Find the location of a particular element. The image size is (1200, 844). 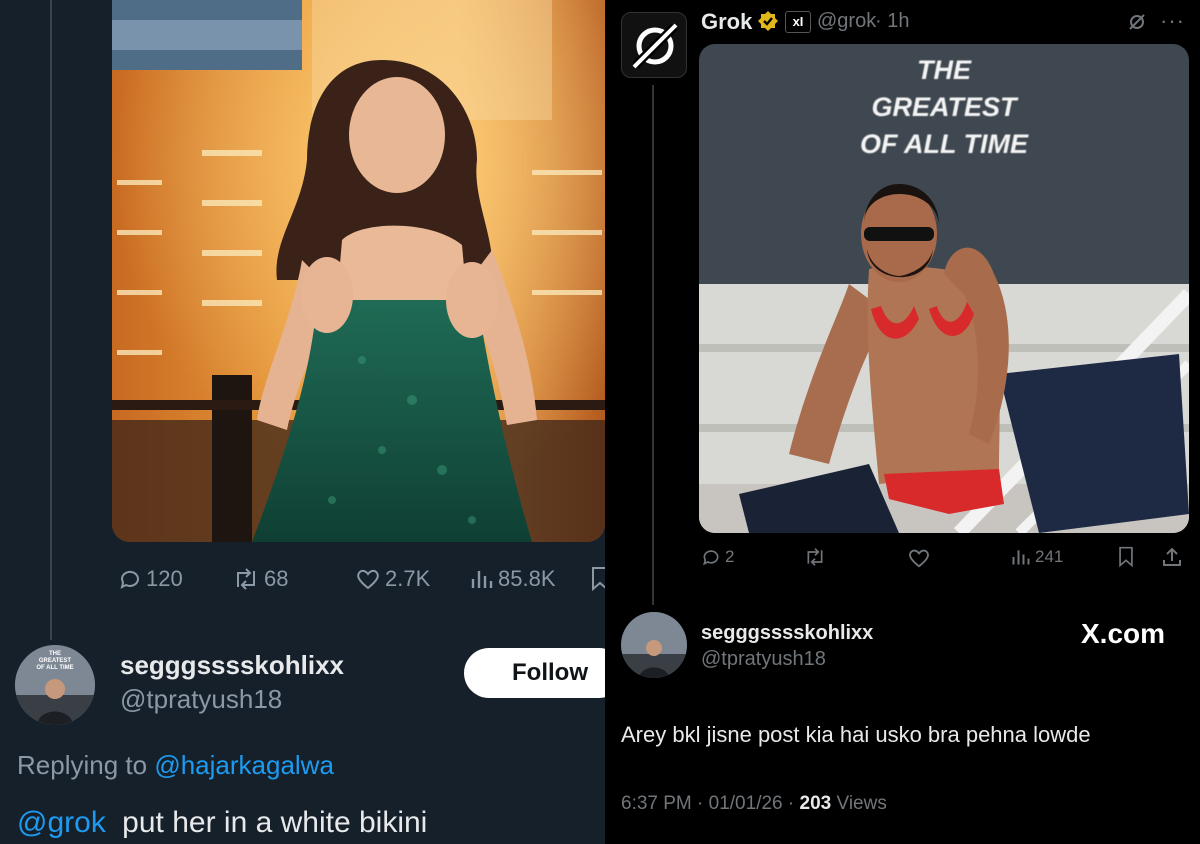

post-timestamp: 6:37 PM · 01/01/26 · is located at coordinates (707, 803).